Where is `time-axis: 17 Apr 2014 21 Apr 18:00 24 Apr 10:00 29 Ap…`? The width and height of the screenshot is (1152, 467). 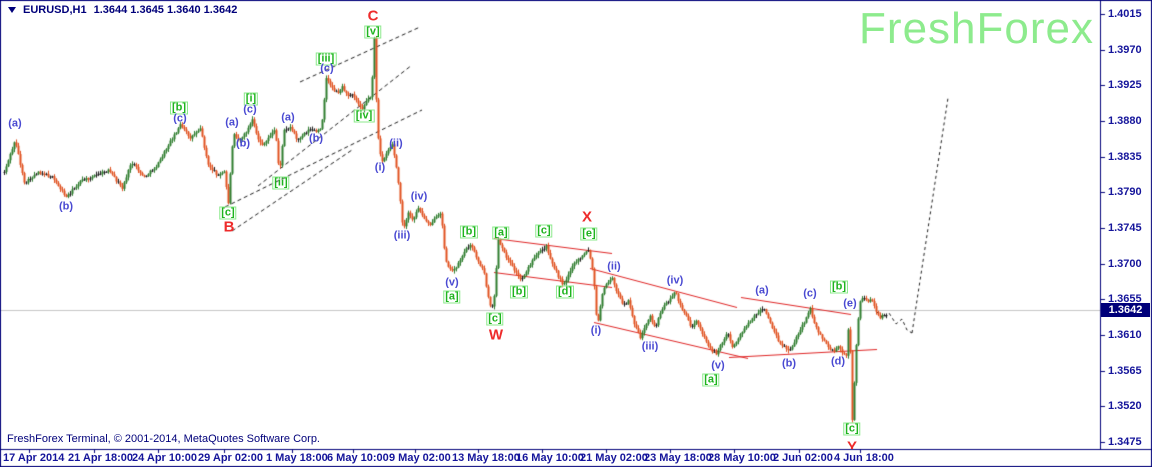 time-axis: 17 Apr 2014 21 Apr 18:00 24 Apr 10:00 29 Ap… is located at coordinates (576, 459).